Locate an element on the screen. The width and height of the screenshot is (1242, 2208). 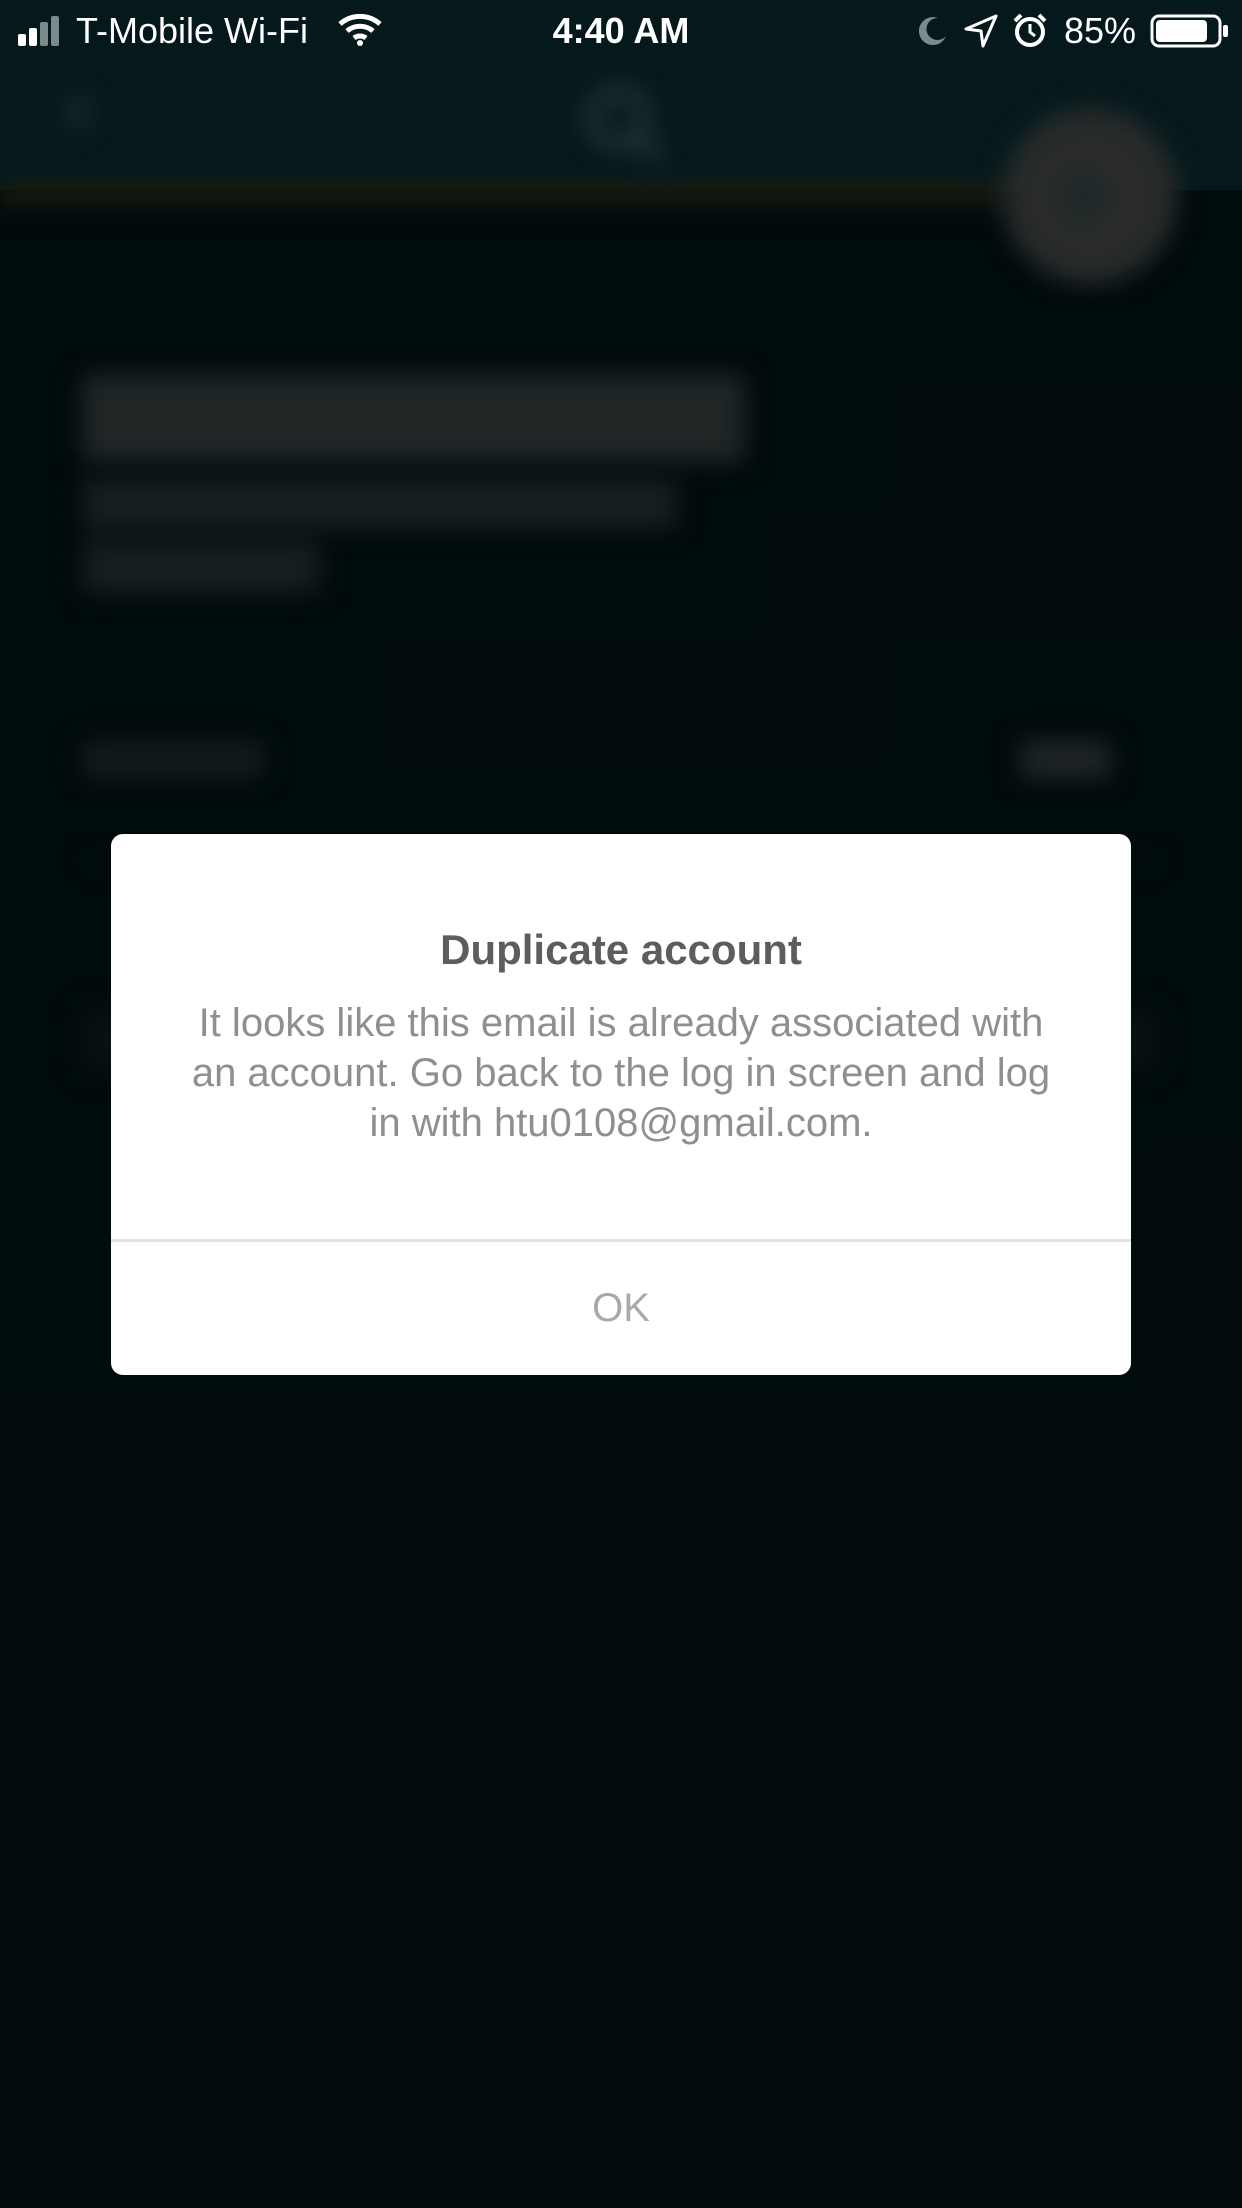
alarm-icon is located at coordinates (1030, 30).